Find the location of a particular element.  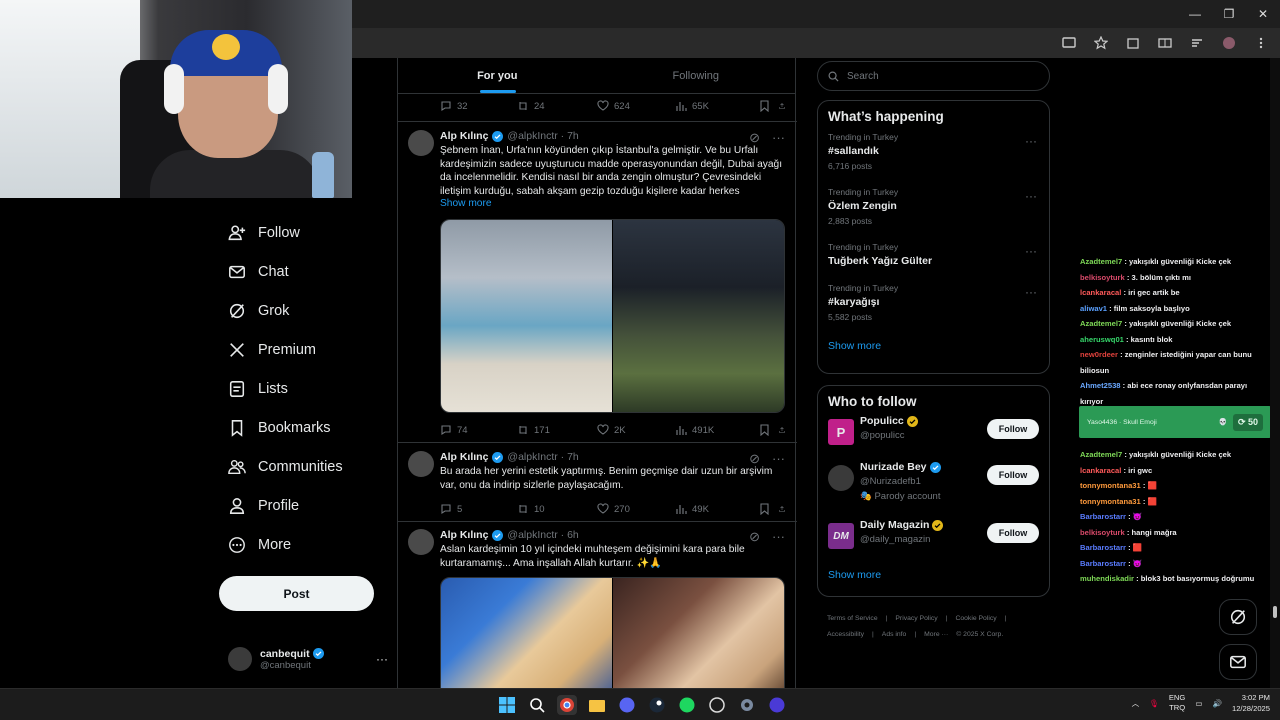

volume-icon: 🔊 is located at coordinates (1217, 703).